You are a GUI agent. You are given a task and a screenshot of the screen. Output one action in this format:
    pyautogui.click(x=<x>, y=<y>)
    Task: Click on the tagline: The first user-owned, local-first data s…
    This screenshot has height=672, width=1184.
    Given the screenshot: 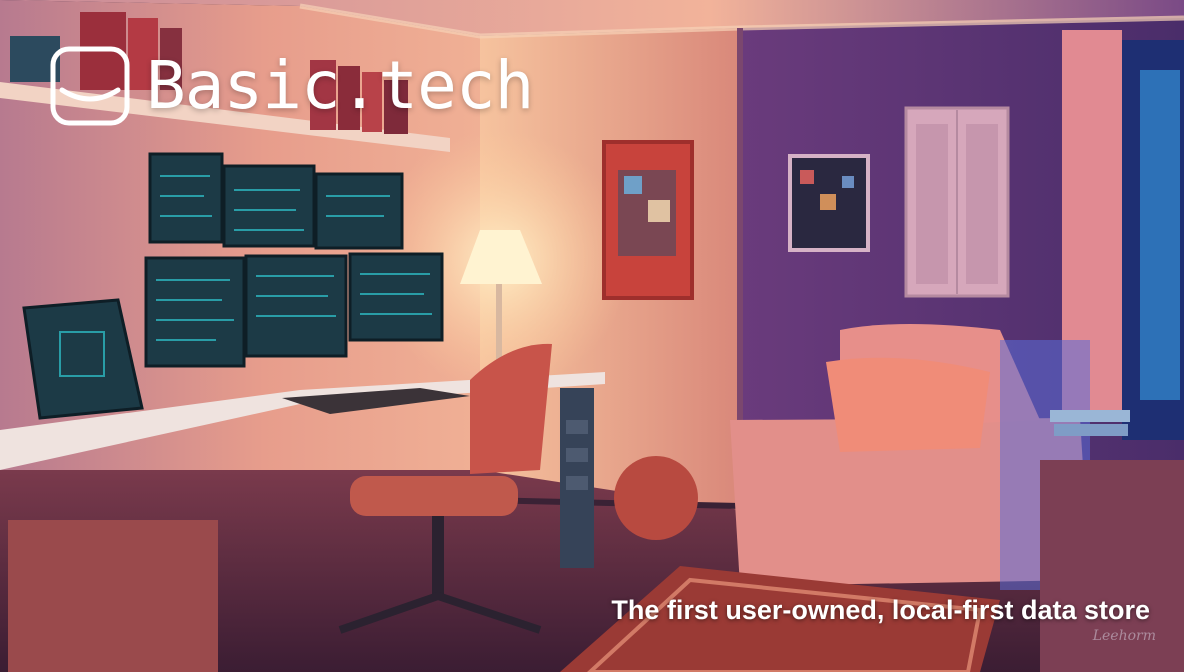 What is the action you would take?
    pyautogui.click(x=880, y=610)
    